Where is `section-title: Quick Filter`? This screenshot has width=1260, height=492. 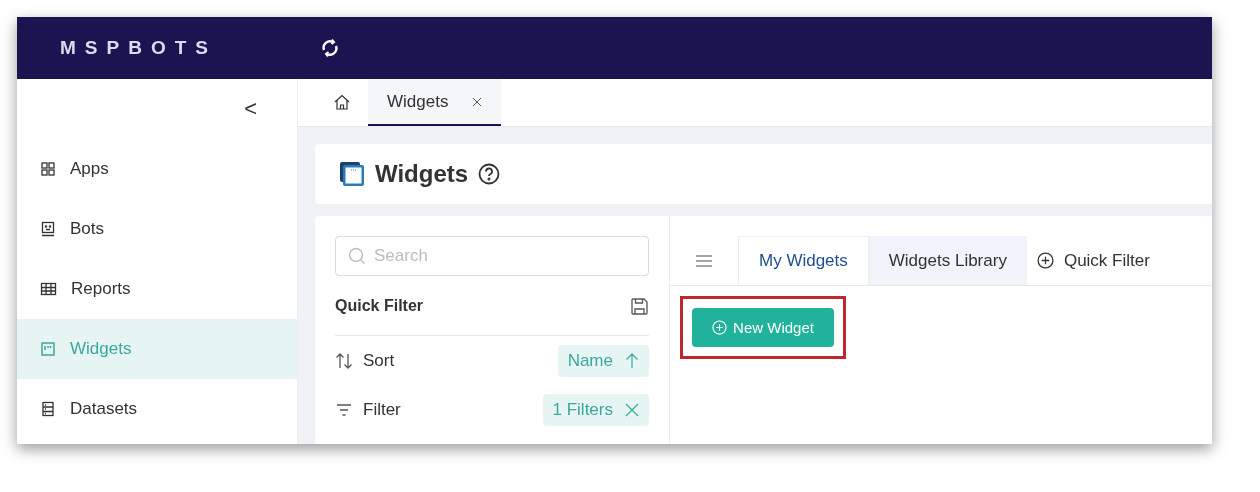
section-title: Quick Filter is located at coordinates (379, 306).